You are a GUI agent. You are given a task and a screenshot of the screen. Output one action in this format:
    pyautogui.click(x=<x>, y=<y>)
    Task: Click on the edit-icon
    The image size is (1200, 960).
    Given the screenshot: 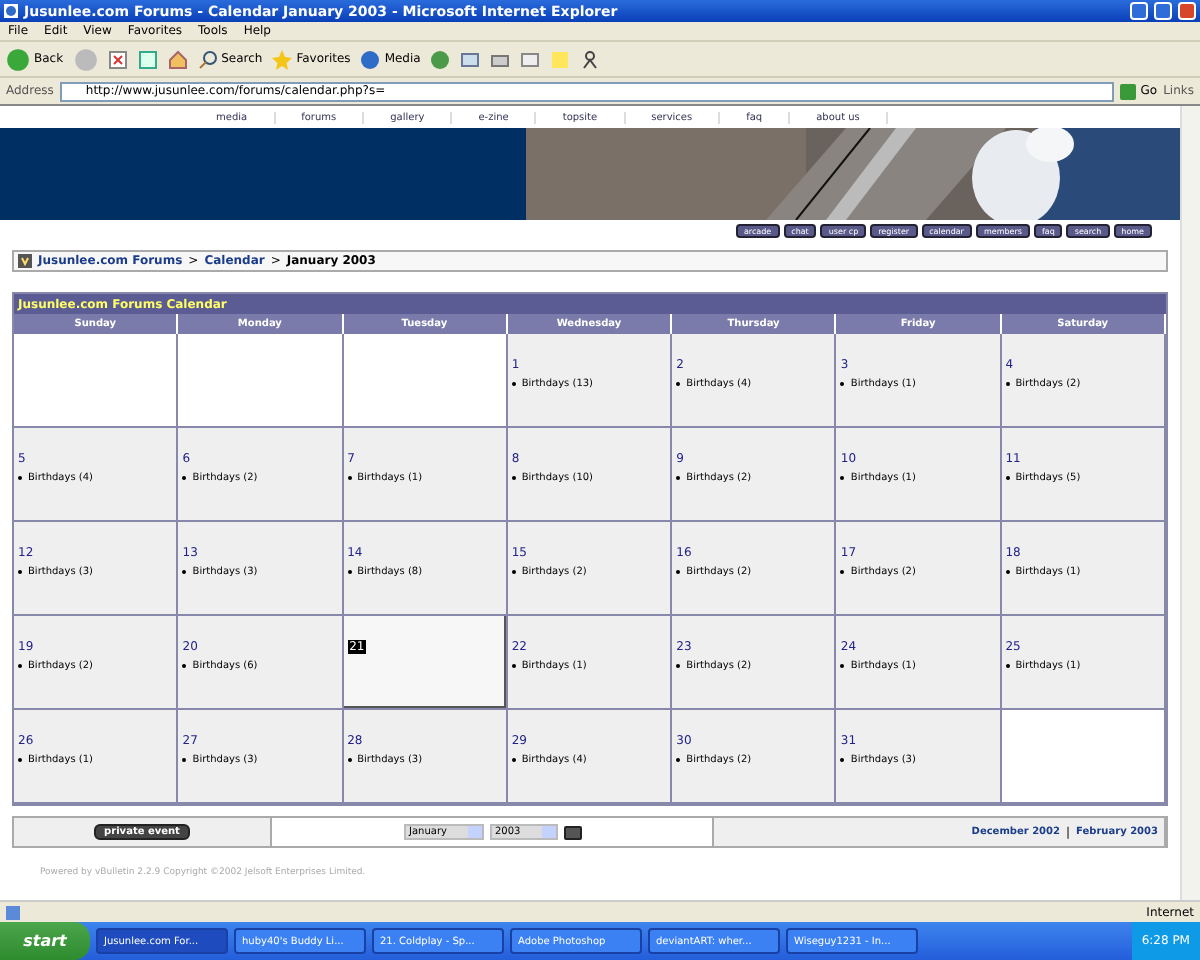 What is the action you would take?
    pyautogui.click(x=530, y=59)
    